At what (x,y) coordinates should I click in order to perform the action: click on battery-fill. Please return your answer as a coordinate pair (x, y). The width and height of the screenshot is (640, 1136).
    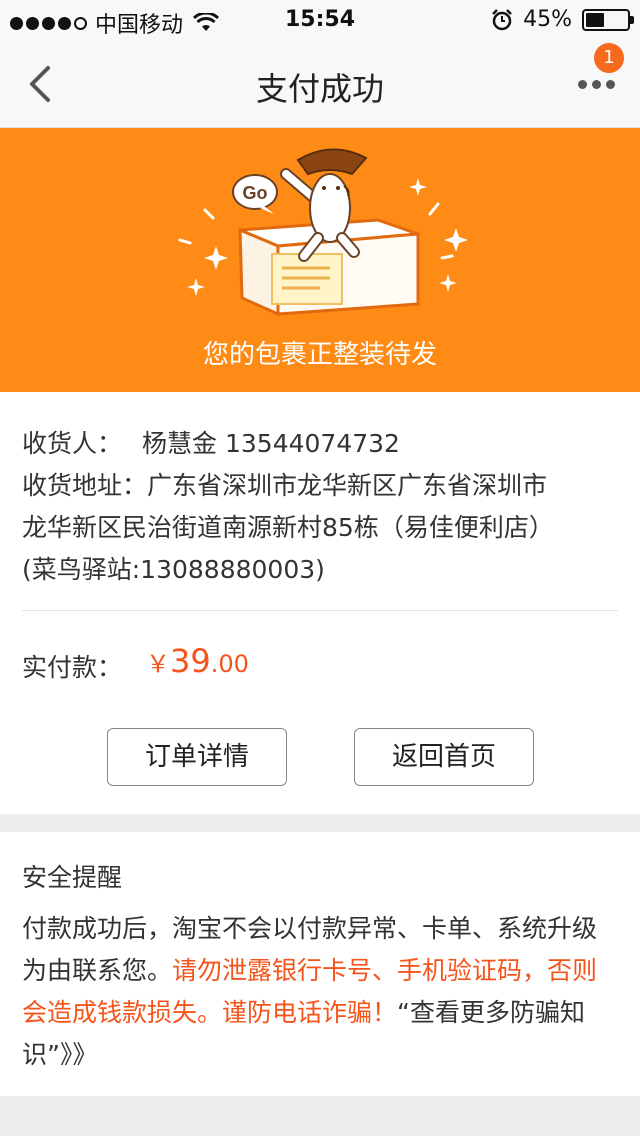
    Looking at the image, I should click on (595, 19).